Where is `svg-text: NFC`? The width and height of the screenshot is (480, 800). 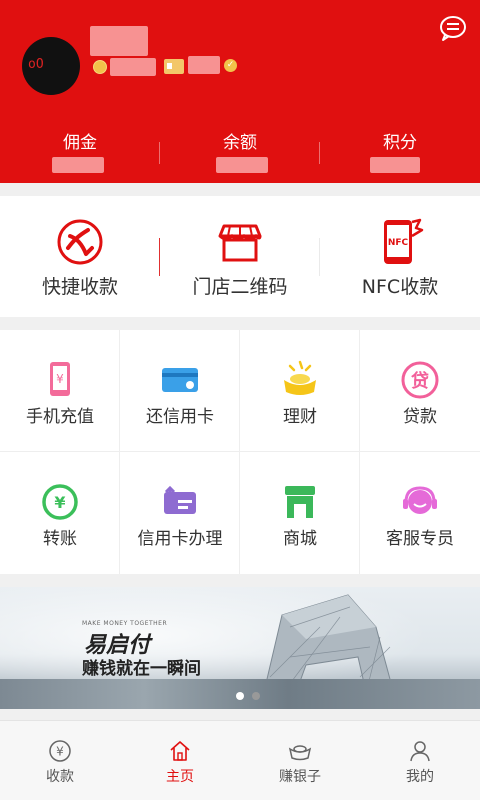
svg-text: NFC is located at coordinates (398, 243).